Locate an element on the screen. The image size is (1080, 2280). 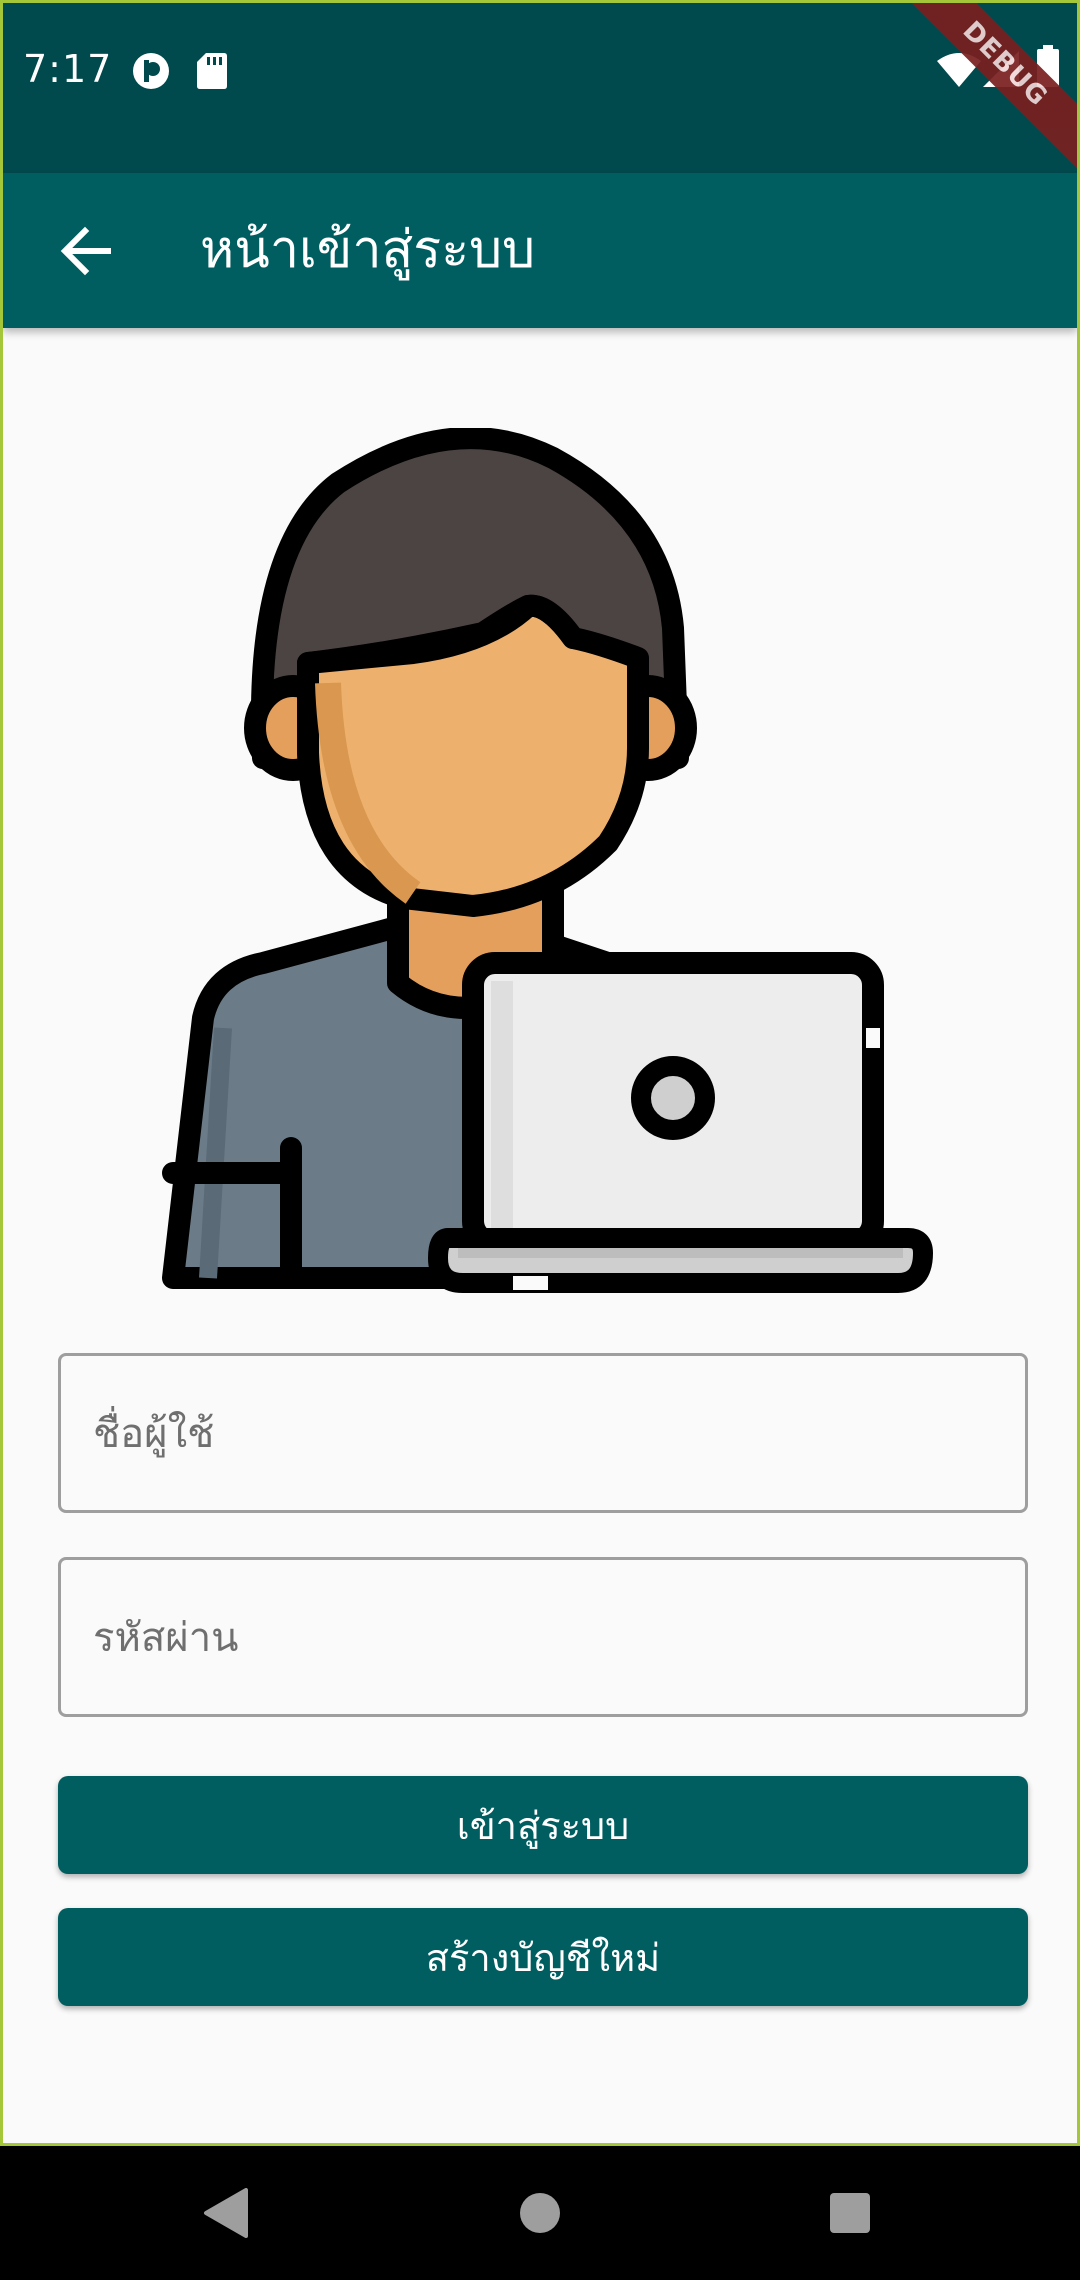
password-input is located at coordinates (543, 1638).